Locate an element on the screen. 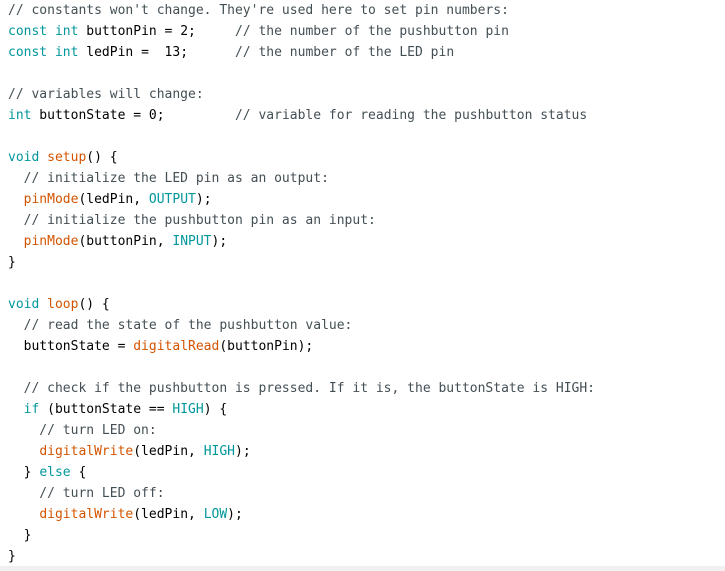  code-constant: OUTPUT is located at coordinates (172, 199).